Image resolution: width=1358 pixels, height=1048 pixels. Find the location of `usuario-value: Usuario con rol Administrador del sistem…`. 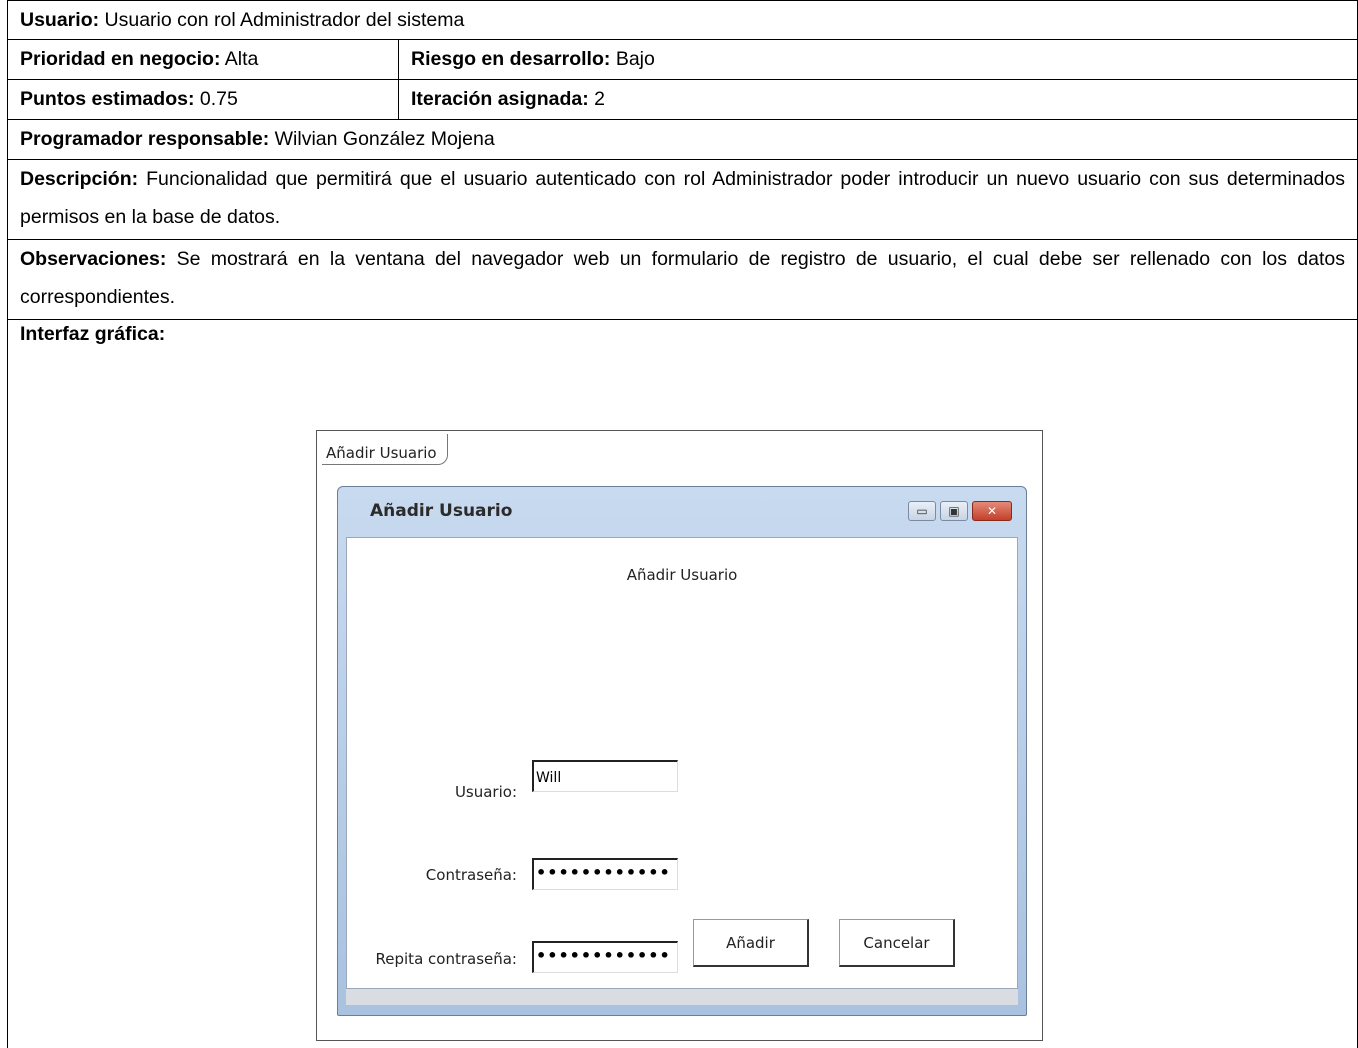

usuario-value: Usuario con rol Administrador del sistem… is located at coordinates (284, 20).